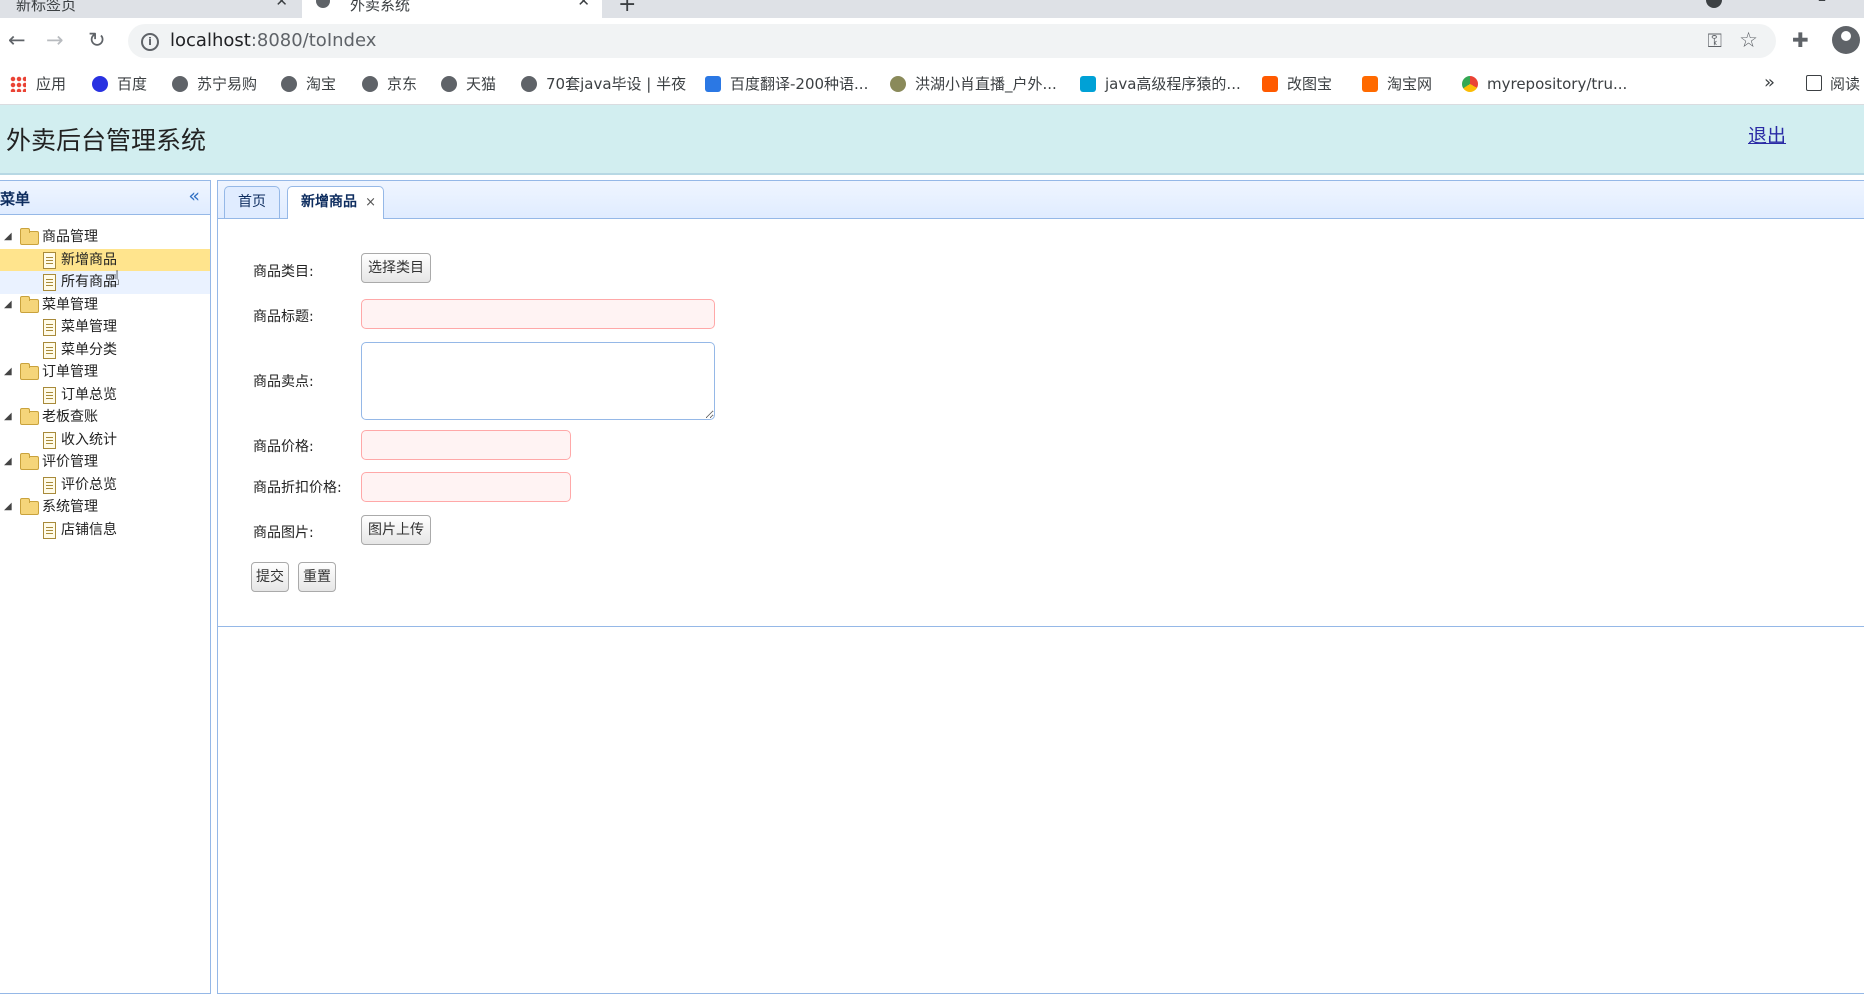 This screenshot has height=994, width=1864. I want to click on tree-item-menu-category: 菜单分类, so click(105, 350).